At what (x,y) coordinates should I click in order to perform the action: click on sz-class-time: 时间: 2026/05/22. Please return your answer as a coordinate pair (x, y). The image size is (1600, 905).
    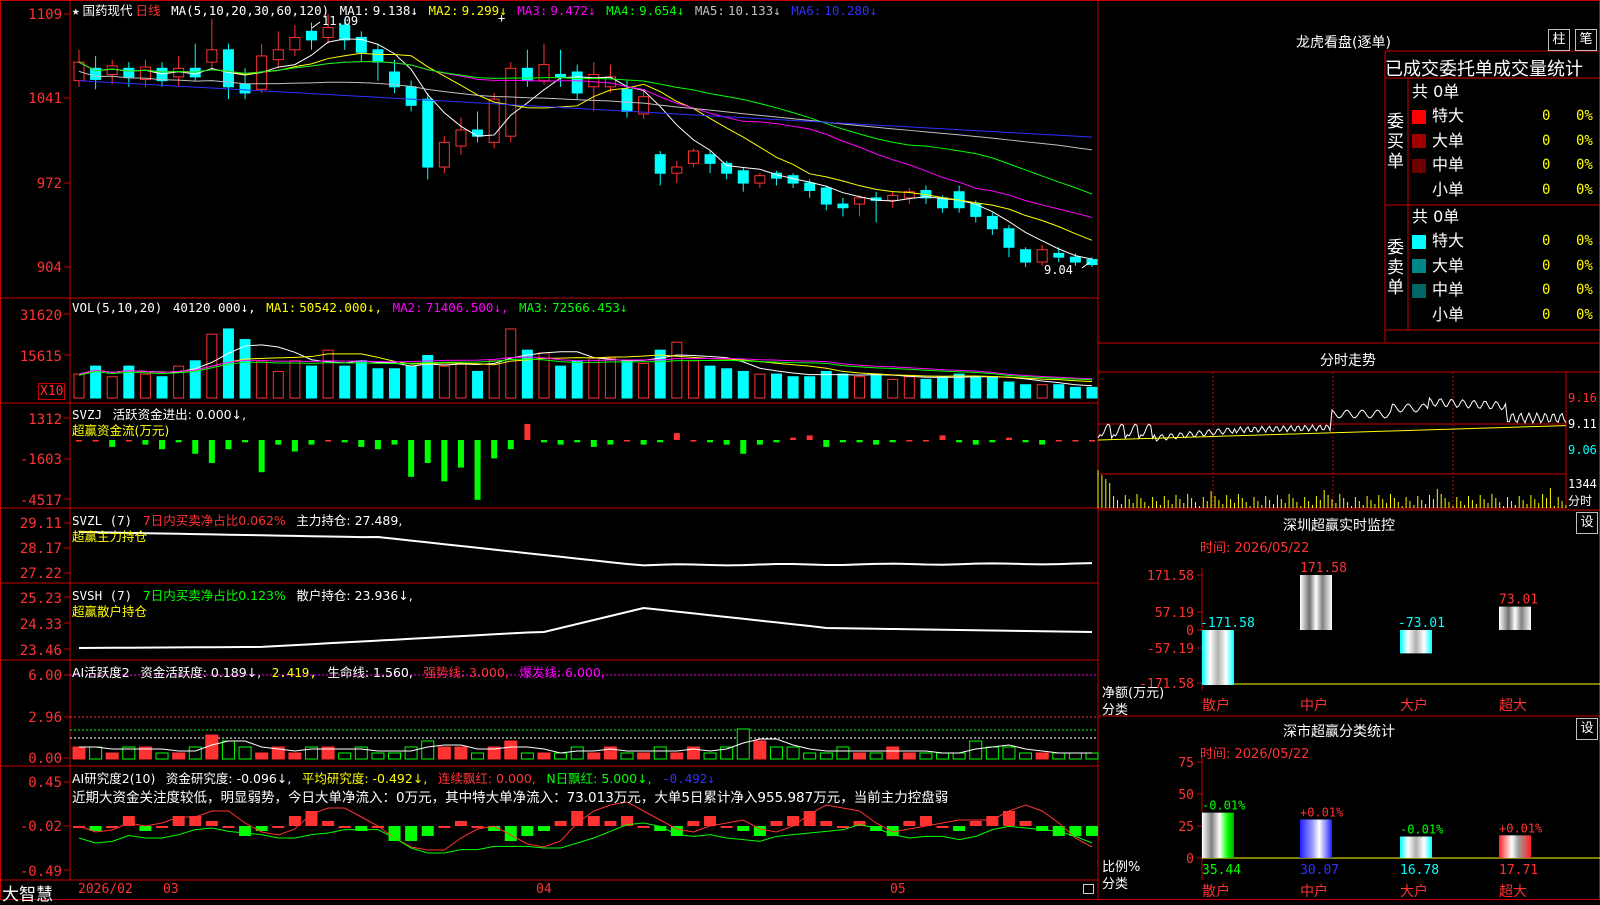
    Looking at the image, I should click on (1255, 754).